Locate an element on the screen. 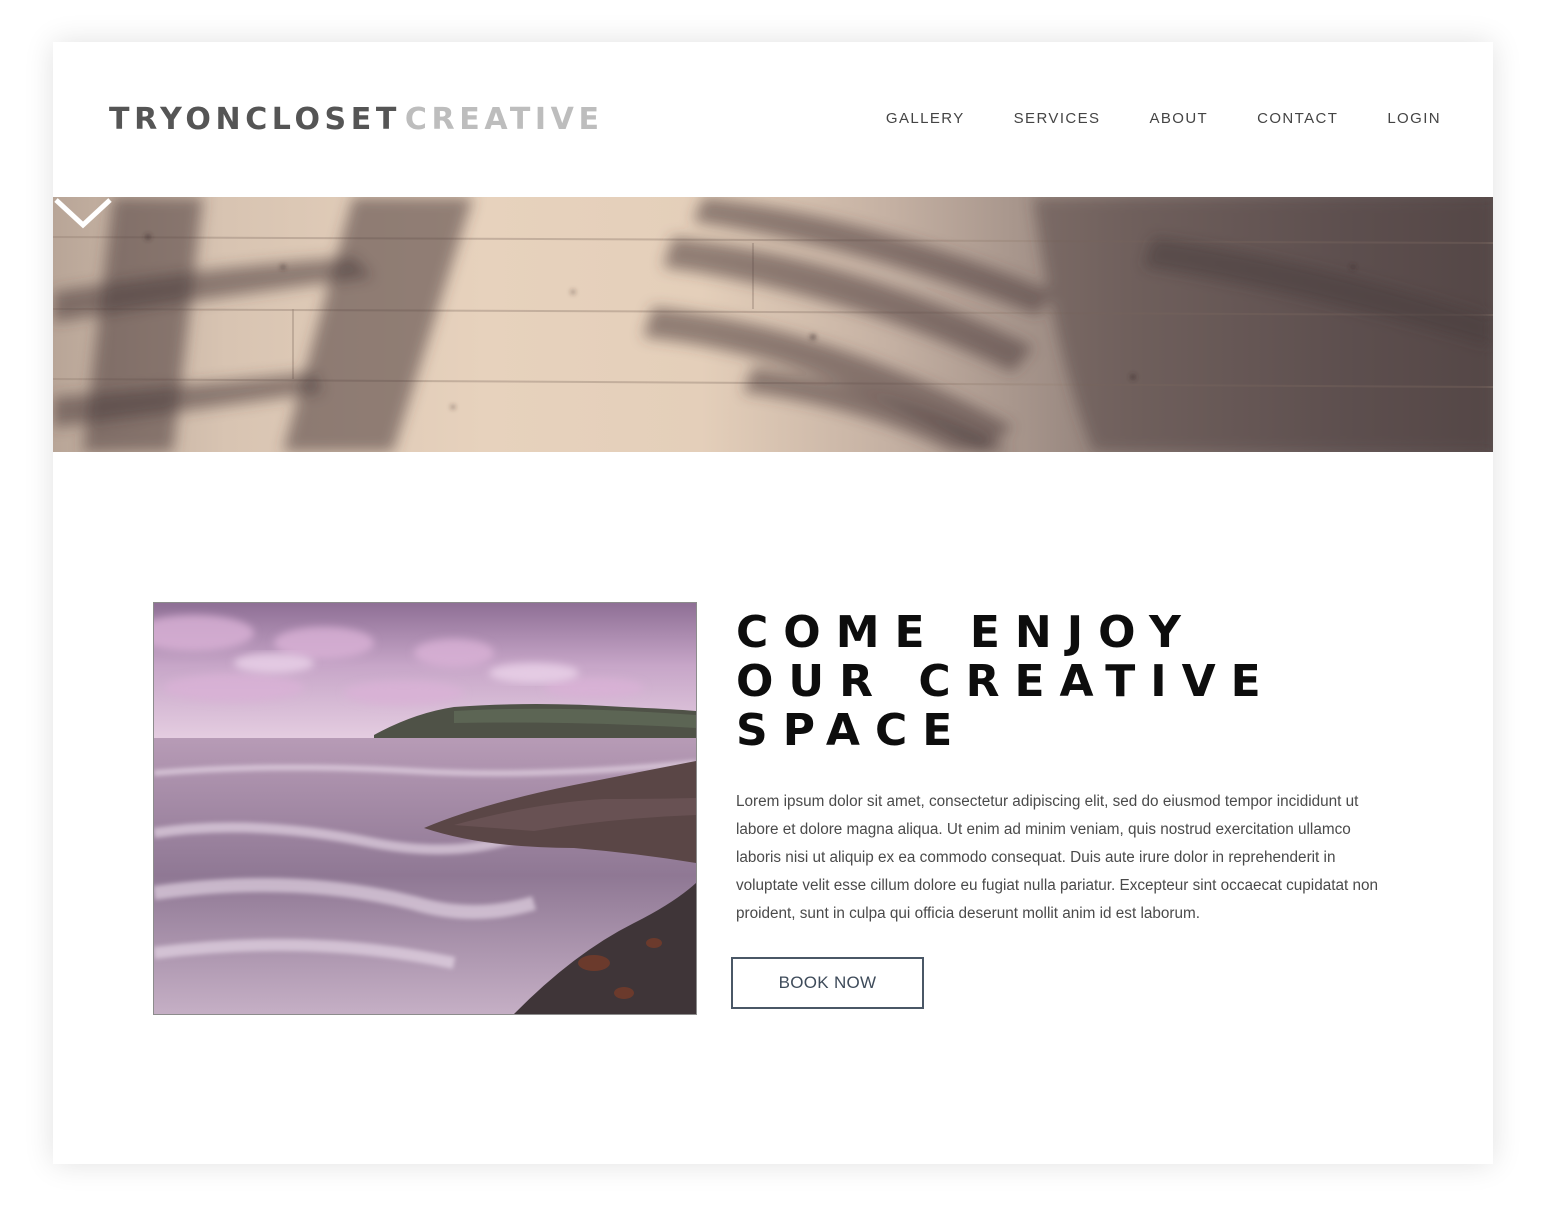 This screenshot has width=1546, height=1205. book-now-button: BOOK NOW is located at coordinates (827, 983).